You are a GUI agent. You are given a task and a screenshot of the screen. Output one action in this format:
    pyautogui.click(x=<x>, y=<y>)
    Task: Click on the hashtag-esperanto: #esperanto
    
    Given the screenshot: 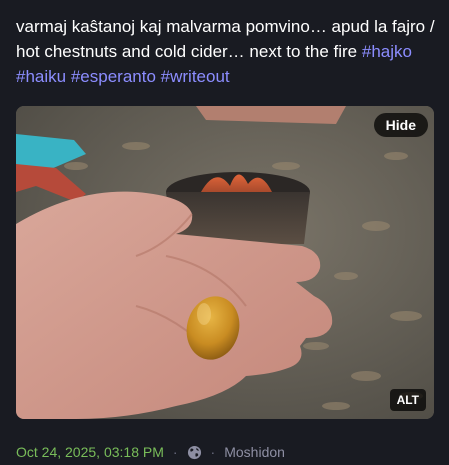 What is the action you would take?
    pyautogui.click(x=113, y=76)
    